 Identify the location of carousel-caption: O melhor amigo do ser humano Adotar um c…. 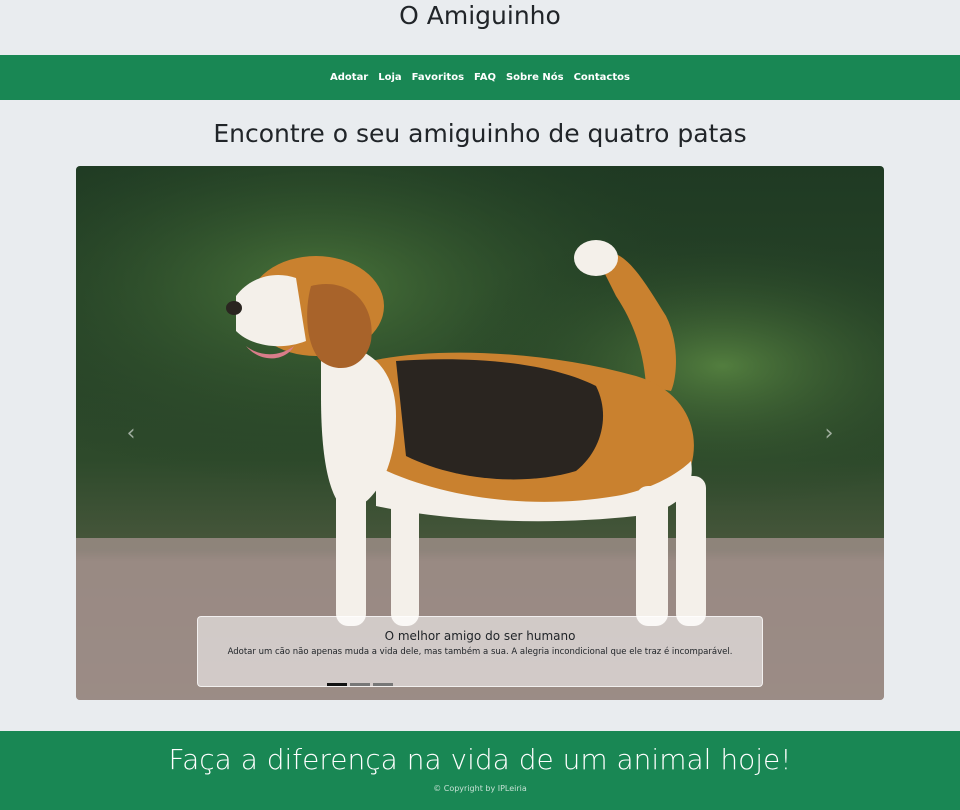
(480, 651).